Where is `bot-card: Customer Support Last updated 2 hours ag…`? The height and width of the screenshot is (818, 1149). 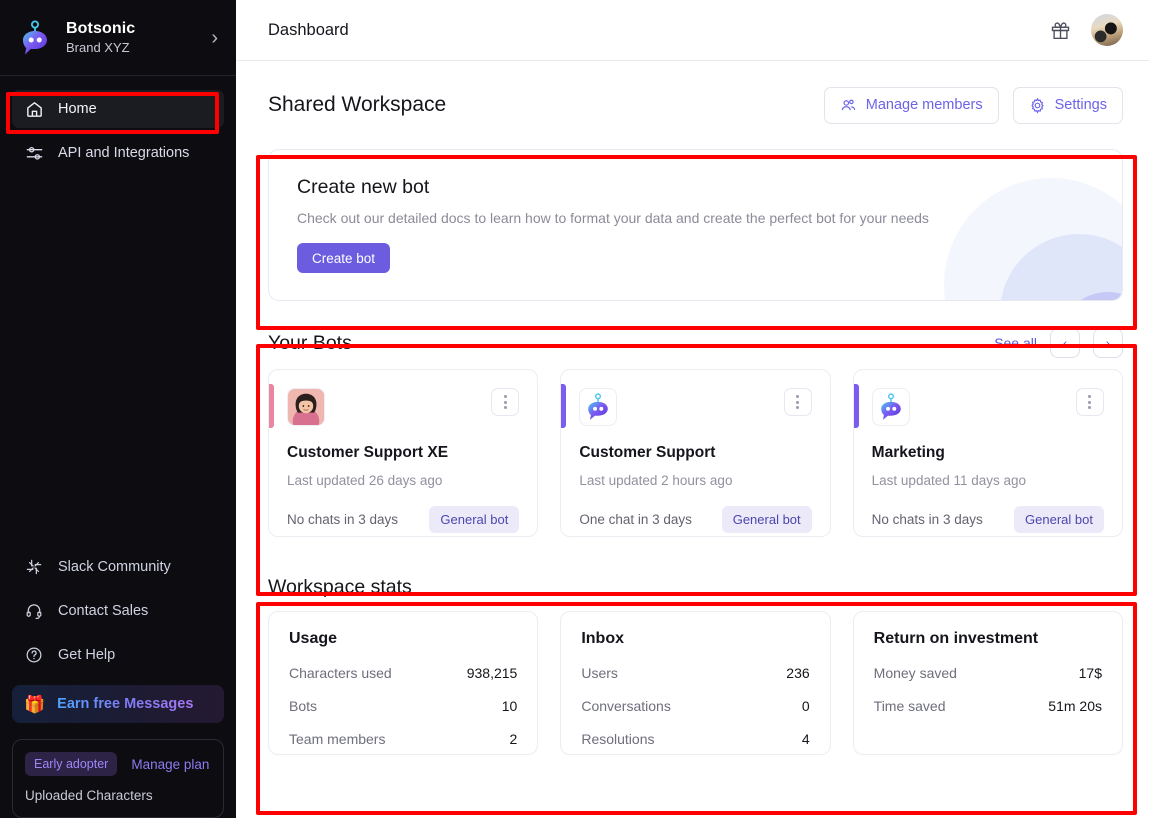 bot-card: Customer Support Last updated 2 hours ag… is located at coordinates (695, 453).